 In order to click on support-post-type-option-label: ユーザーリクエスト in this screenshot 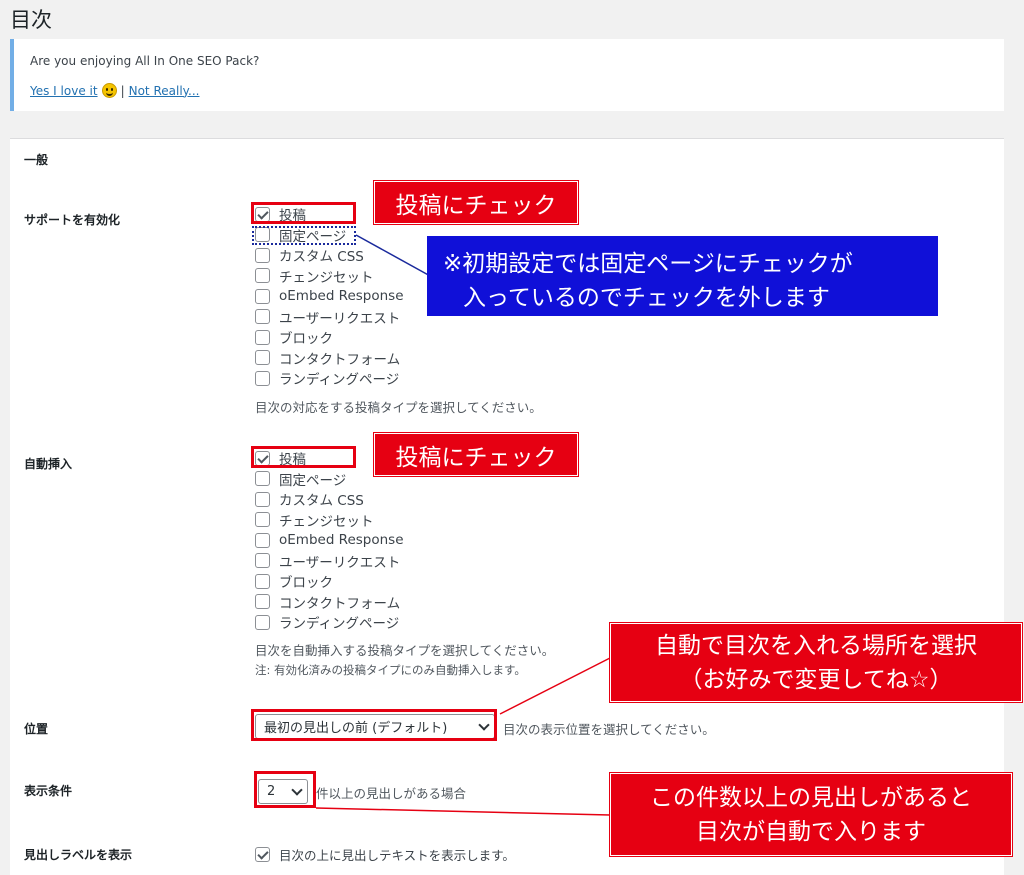, I will do `click(340, 318)`.